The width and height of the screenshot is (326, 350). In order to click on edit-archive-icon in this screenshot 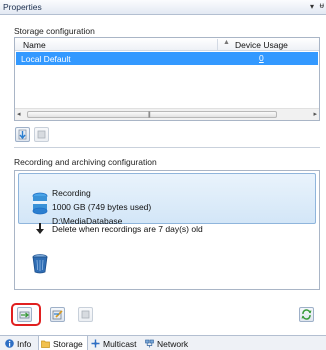, I will do `click(57, 315)`.